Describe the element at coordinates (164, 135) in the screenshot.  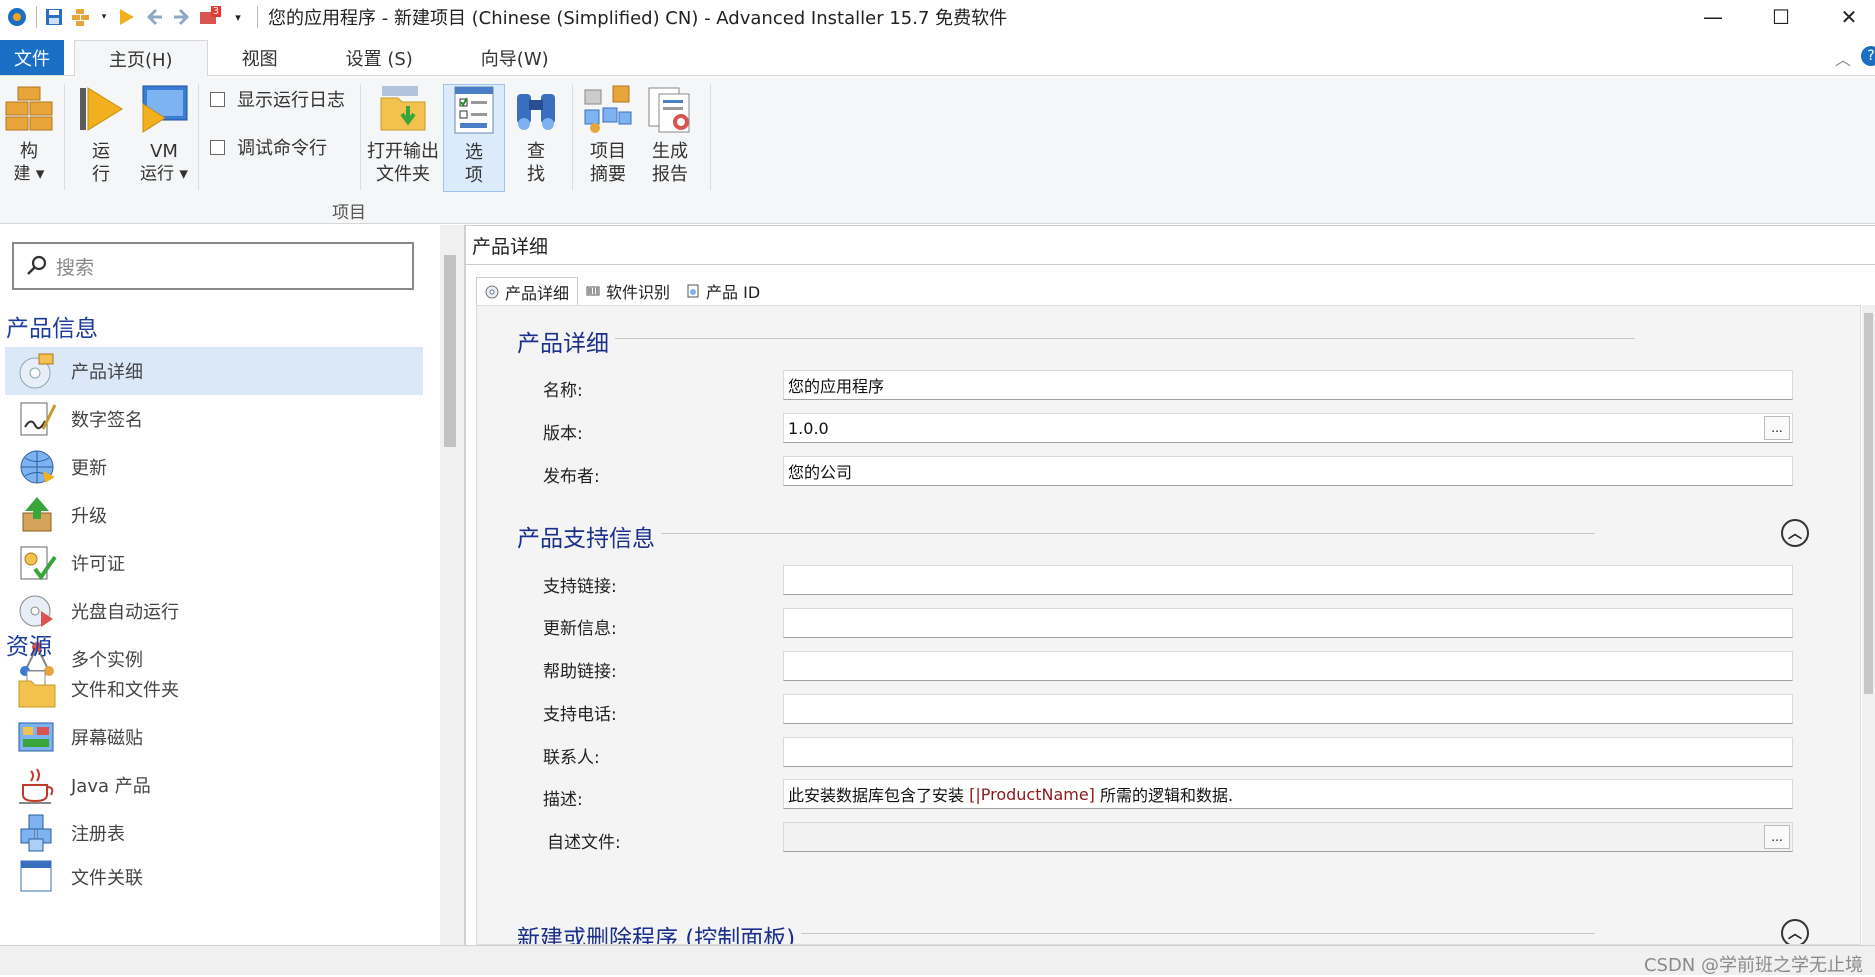
I see `vm-run-button: VM 运行 ▾` at that location.